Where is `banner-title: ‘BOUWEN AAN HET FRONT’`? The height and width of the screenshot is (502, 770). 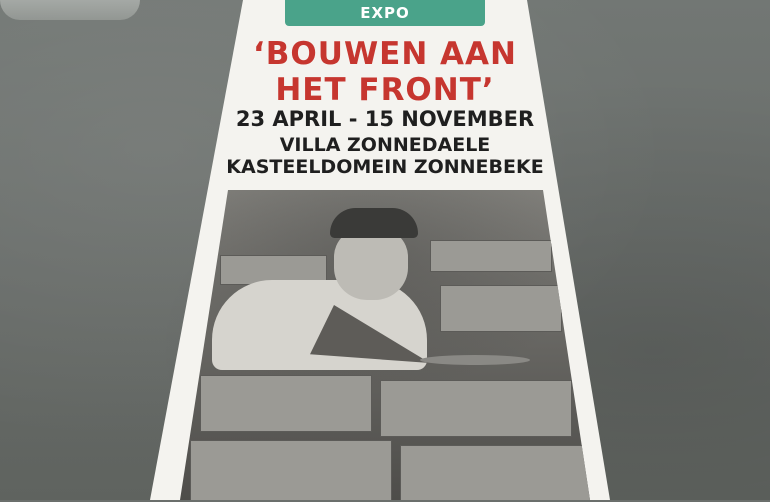 banner-title: ‘BOUWEN AAN HET FRONT’ is located at coordinates (385, 72).